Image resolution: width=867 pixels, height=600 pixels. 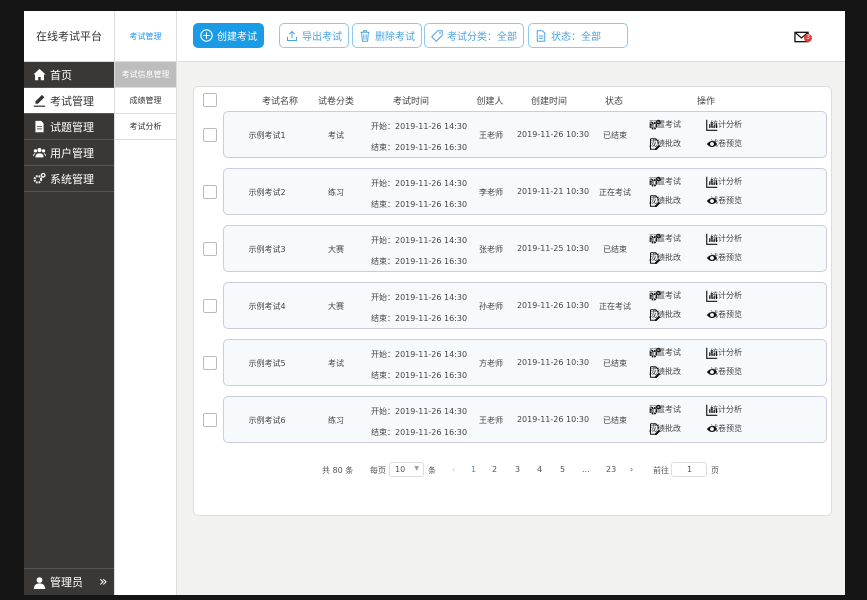 What do you see at coordinates (378, 470) in the screenshot?
I see `per-page-label: 每页` at bounding box center [378, 470].